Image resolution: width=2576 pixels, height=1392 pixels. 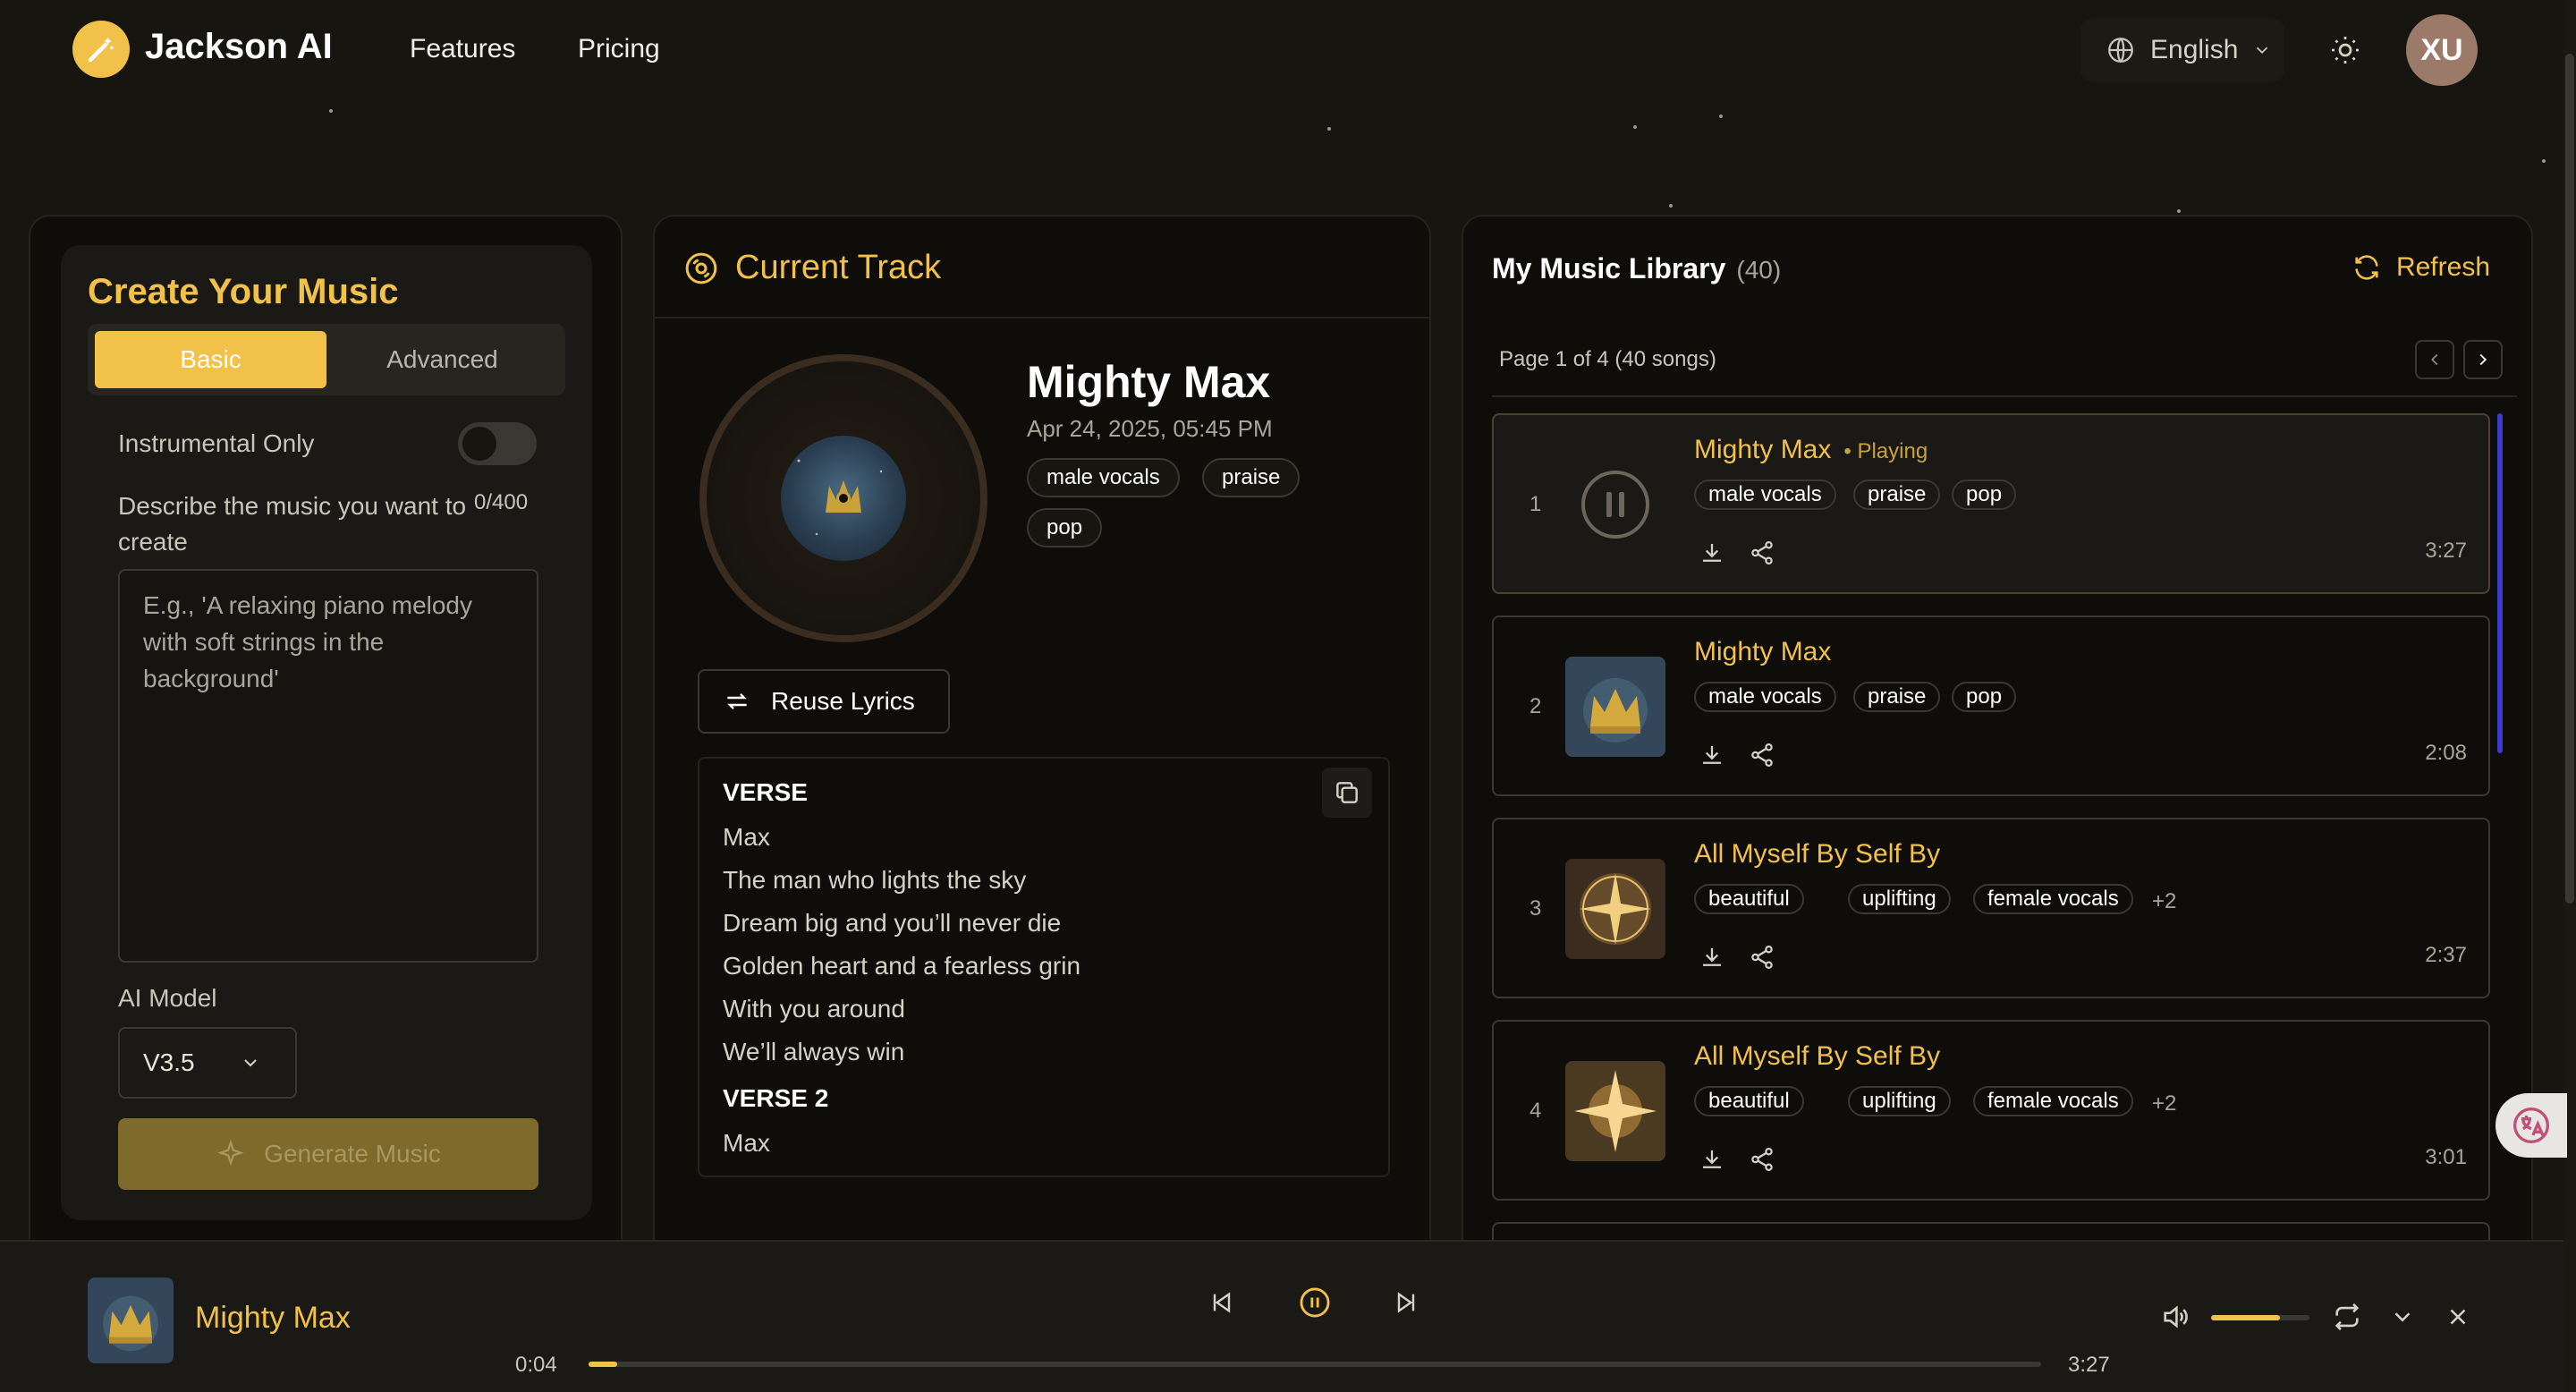 I want to click on sparkle-icon, so click(x=231, y=1154).